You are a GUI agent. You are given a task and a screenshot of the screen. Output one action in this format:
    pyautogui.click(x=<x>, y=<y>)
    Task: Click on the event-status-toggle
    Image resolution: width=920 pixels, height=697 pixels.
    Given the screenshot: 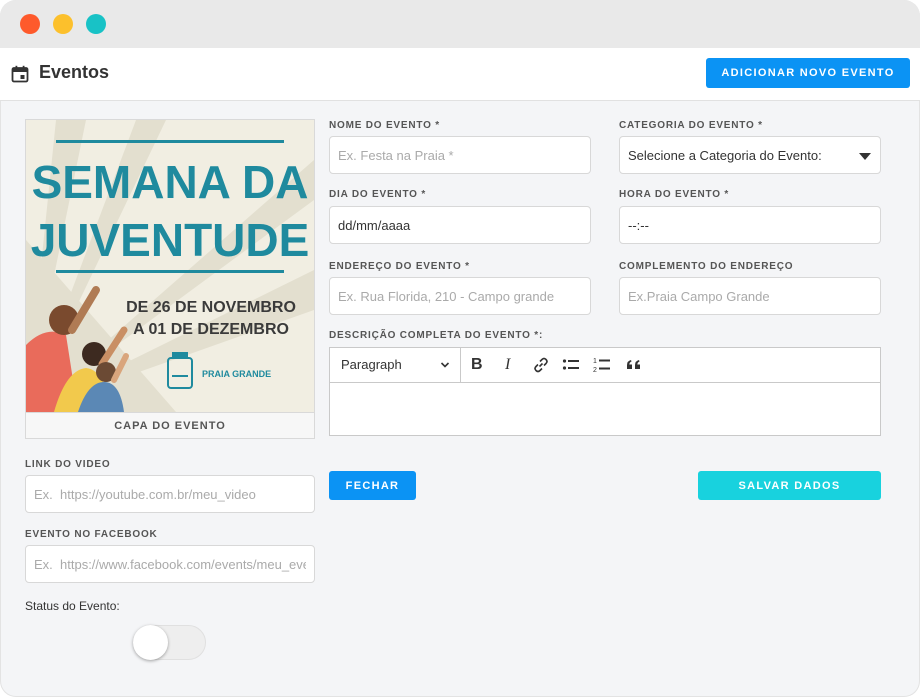 What is the action you would take?
    pyautogui.click(x=169, y=642)
    